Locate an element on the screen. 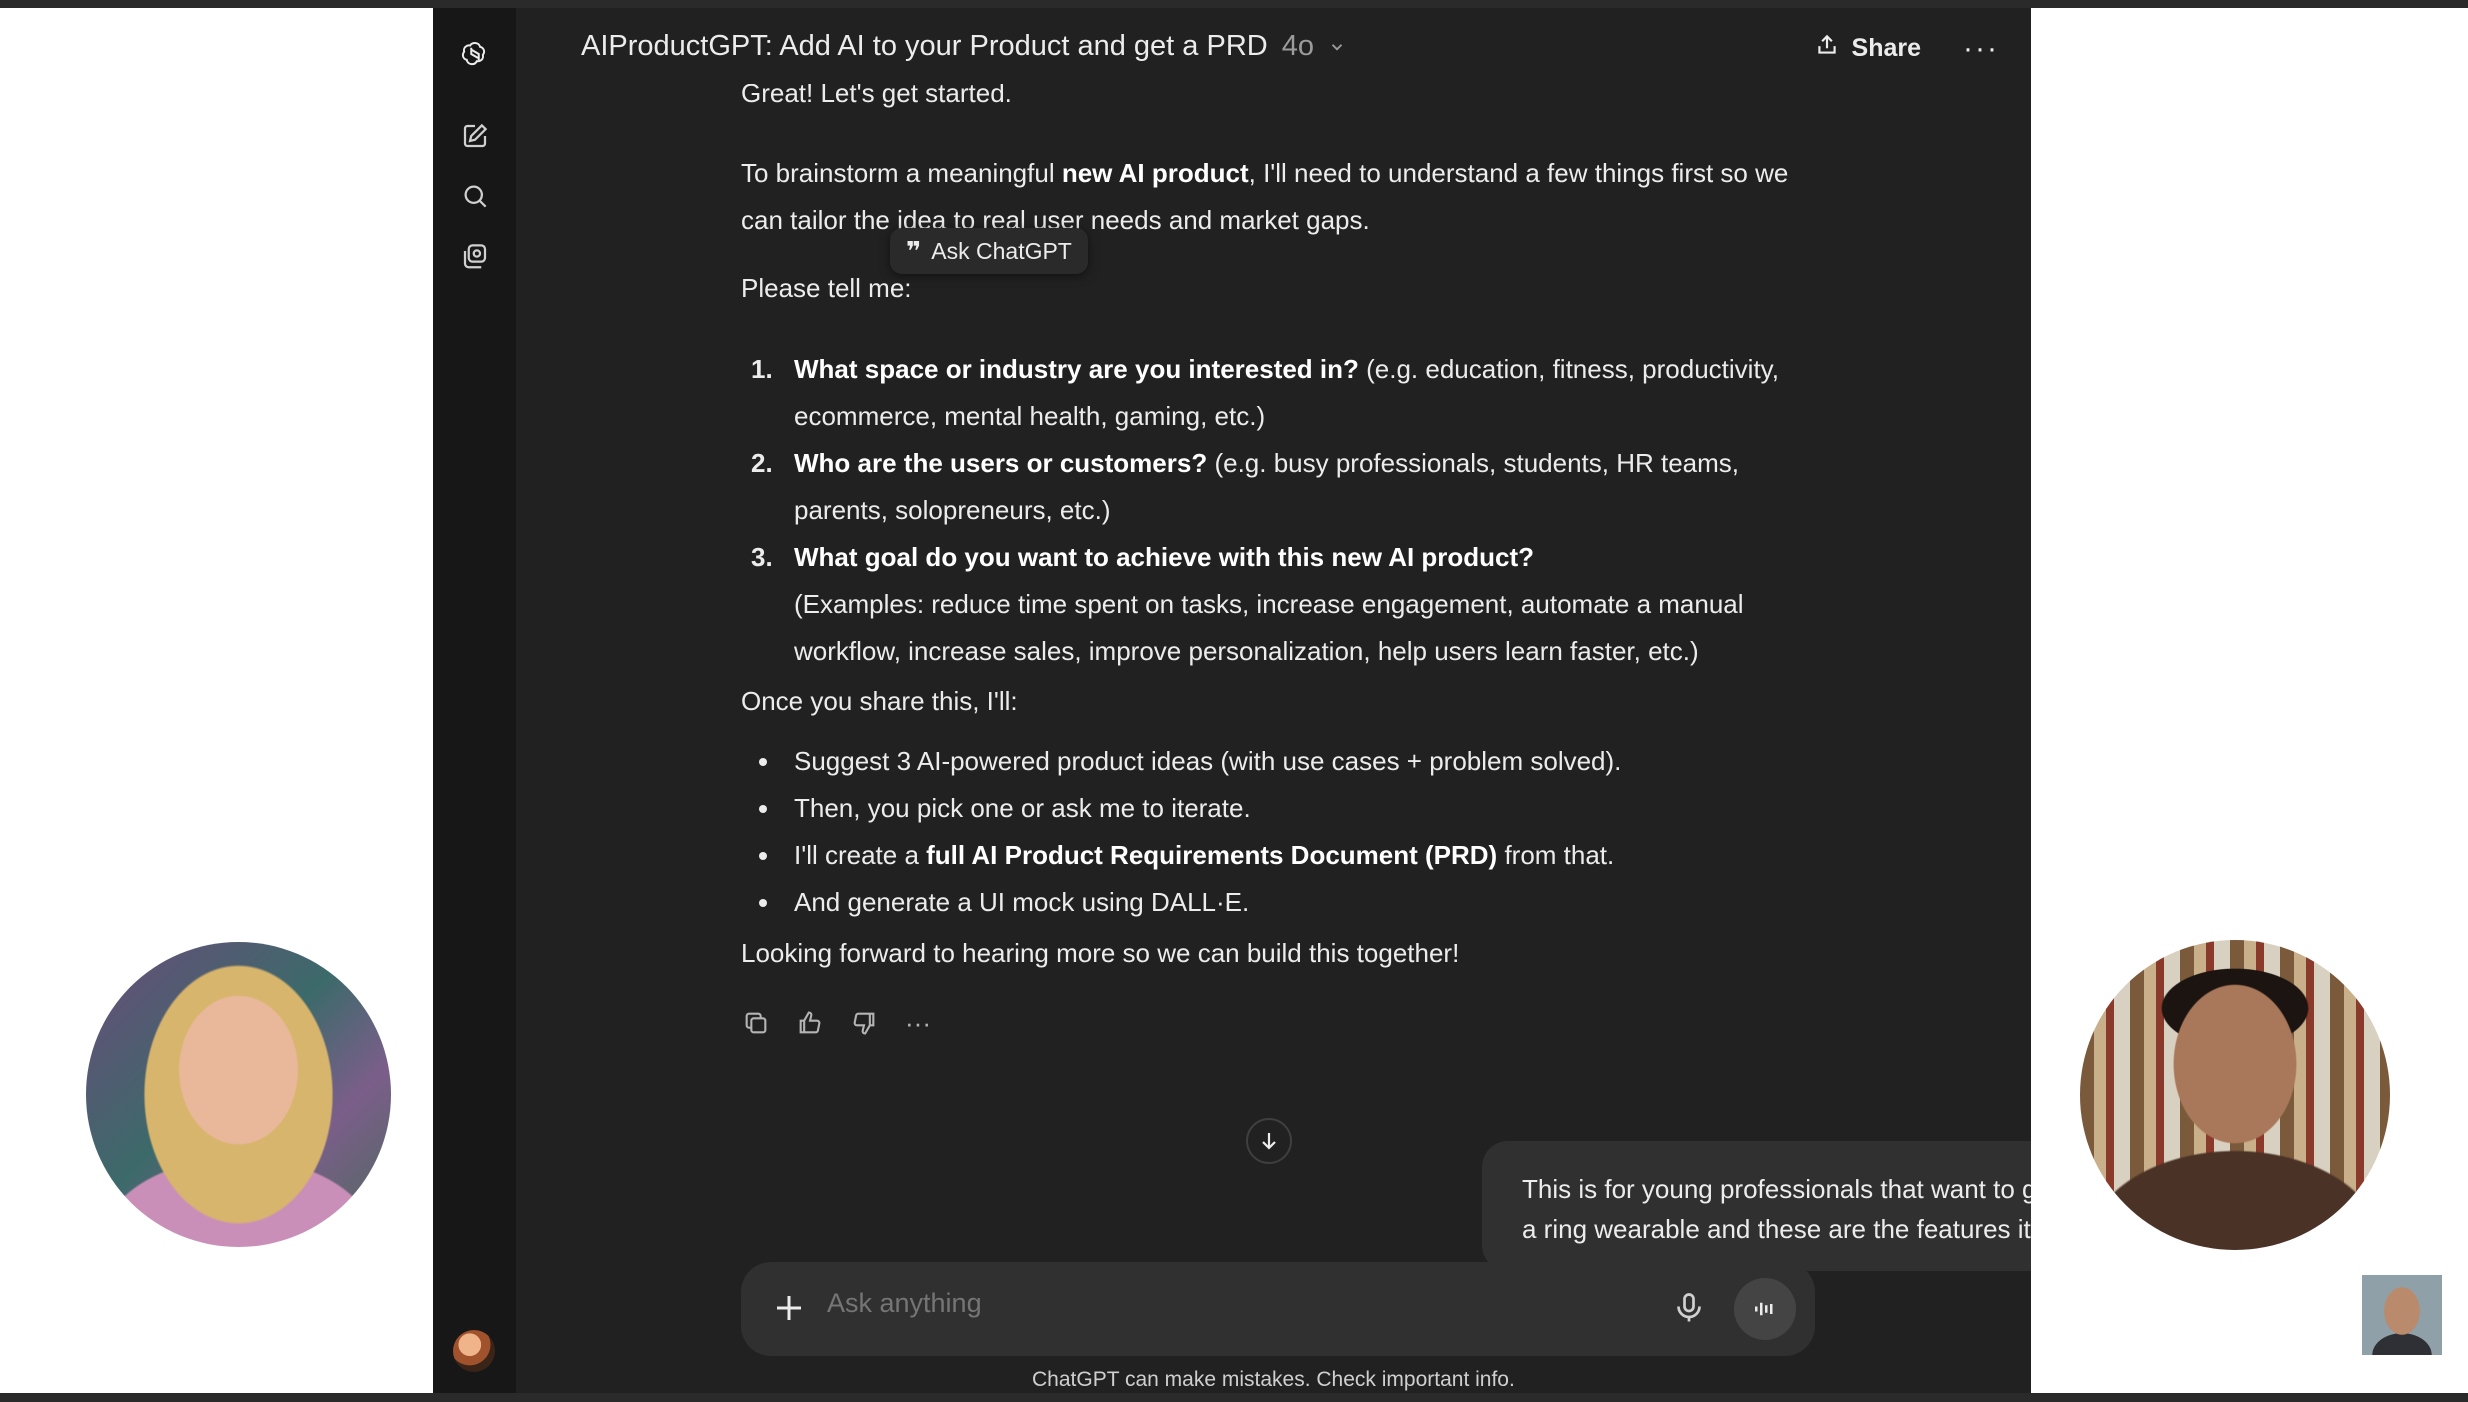 Image resolution: width=2468 pixels, height=1402 pixels. share-button: Share is located at coordinates (1867, 48).